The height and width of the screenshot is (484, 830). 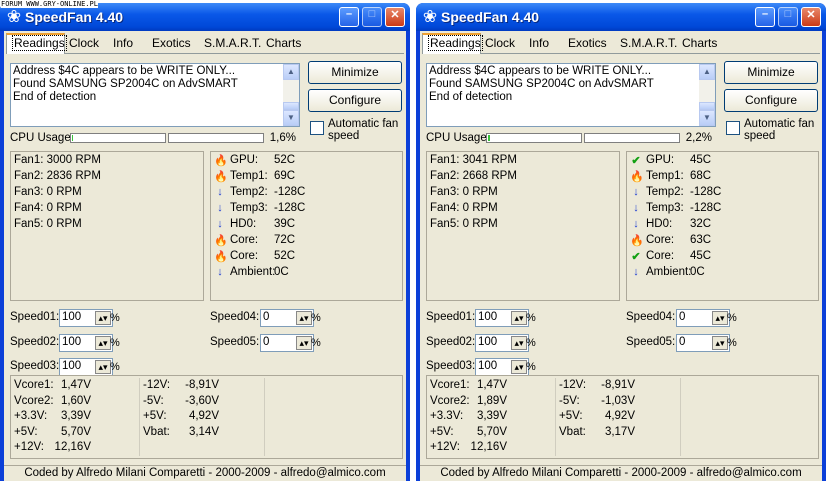 I want to click on voltage-name: Vbat:, so click(x=156, y=431).